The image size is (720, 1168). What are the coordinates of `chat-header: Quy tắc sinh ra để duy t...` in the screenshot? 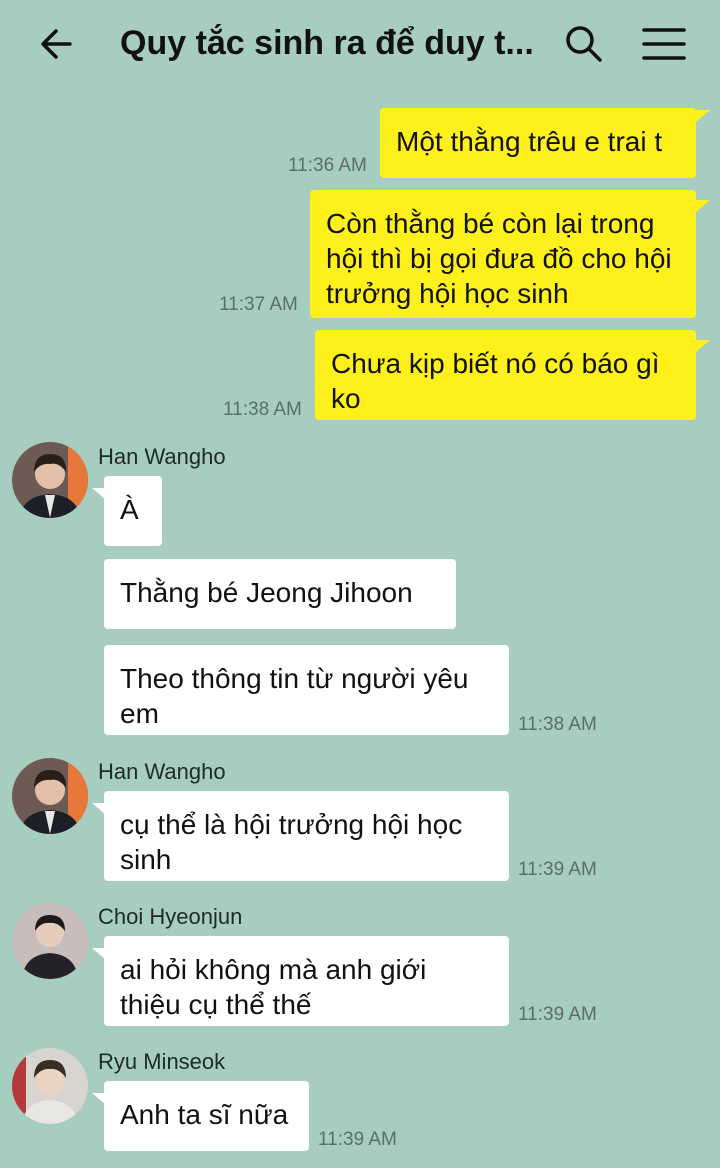 It's located at (360, 44).